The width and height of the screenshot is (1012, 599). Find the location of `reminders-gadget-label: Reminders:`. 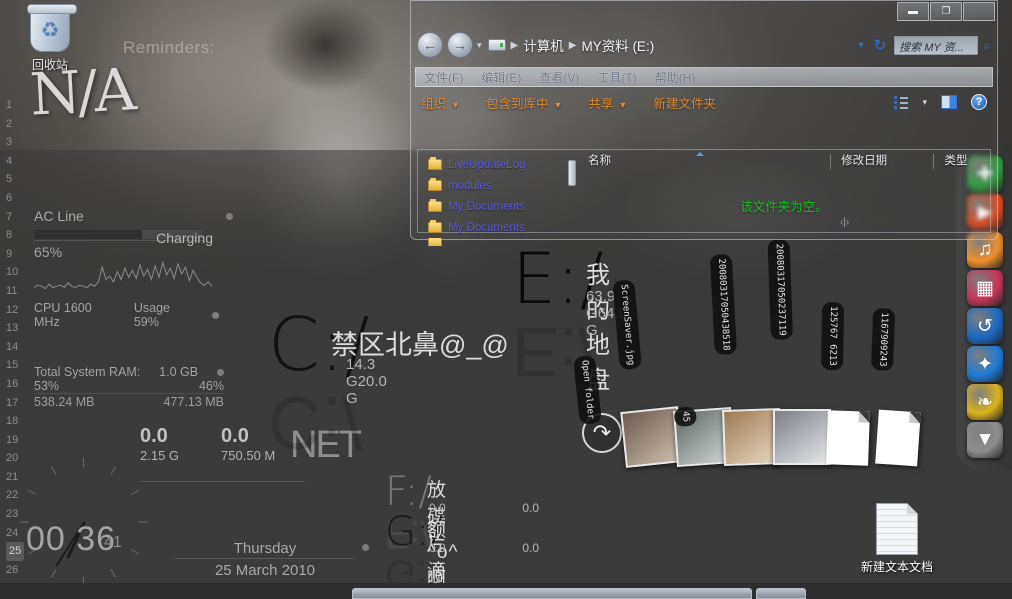

reminders-gadget-label: Reminders: is located at coordinates (169, 47).